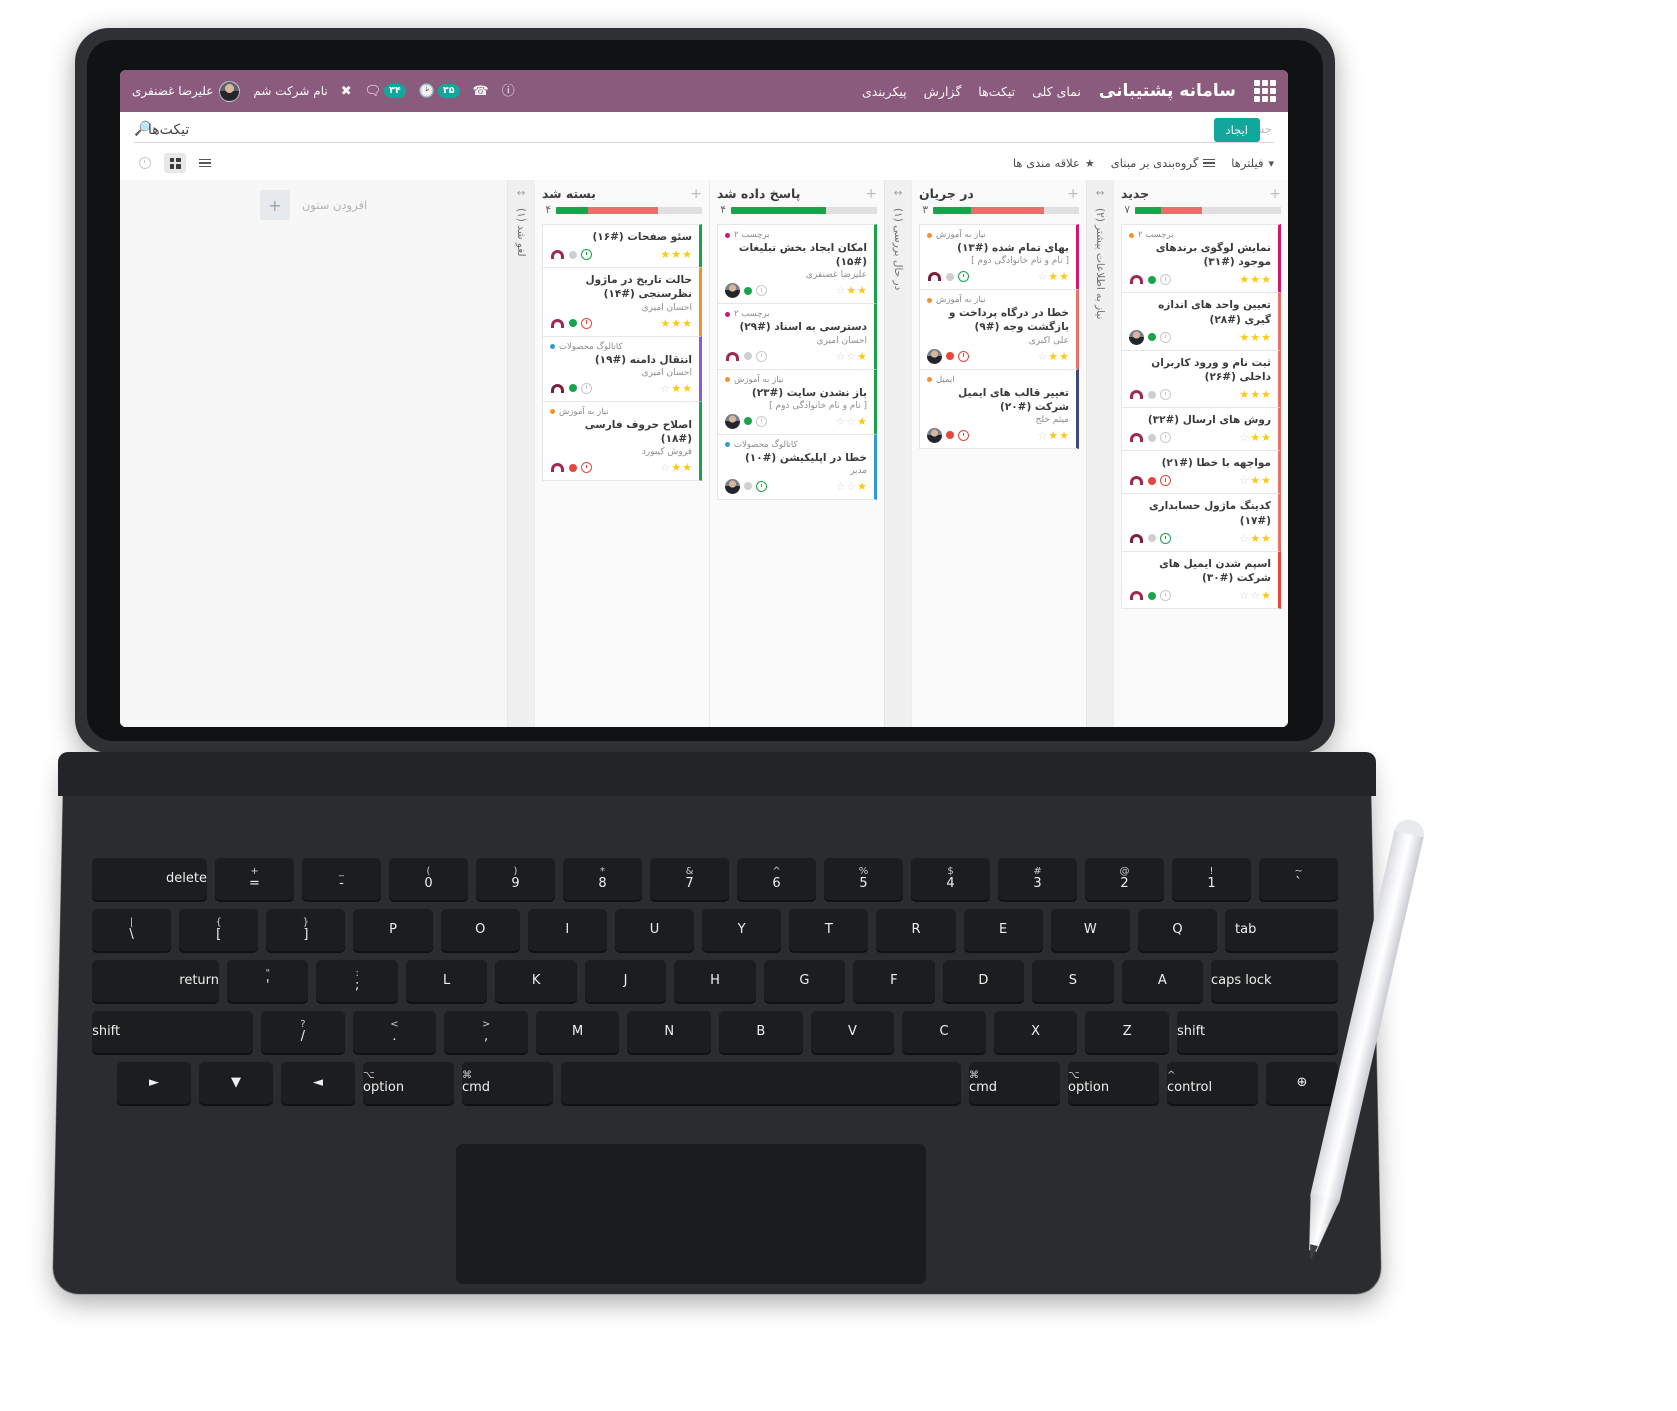  What do you see at coordinates (536, 981) in the screenshot?
I see `key-k: K` at bounding box center [536, 981].